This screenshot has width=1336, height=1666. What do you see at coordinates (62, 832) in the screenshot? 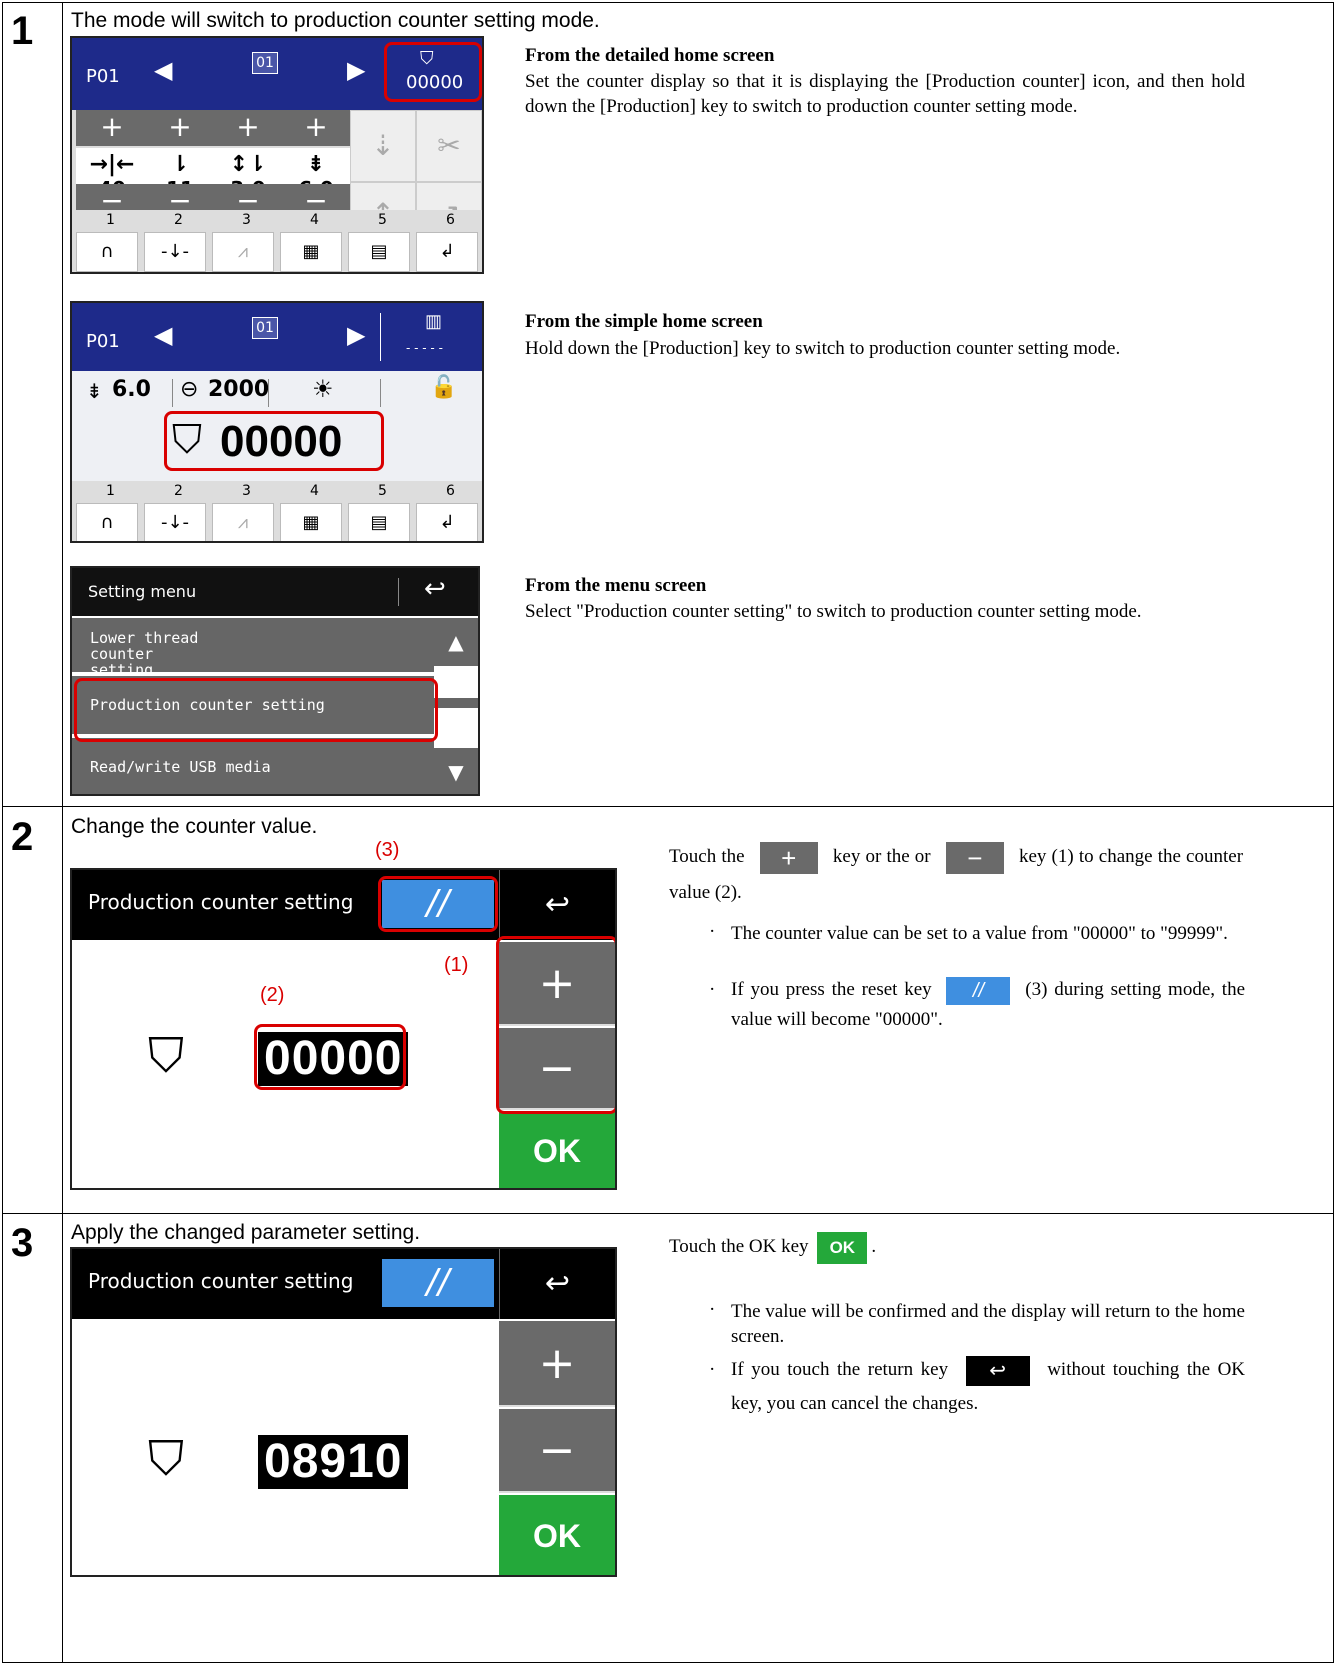
I see `step-column-divider` at bounding box center [62, 832].